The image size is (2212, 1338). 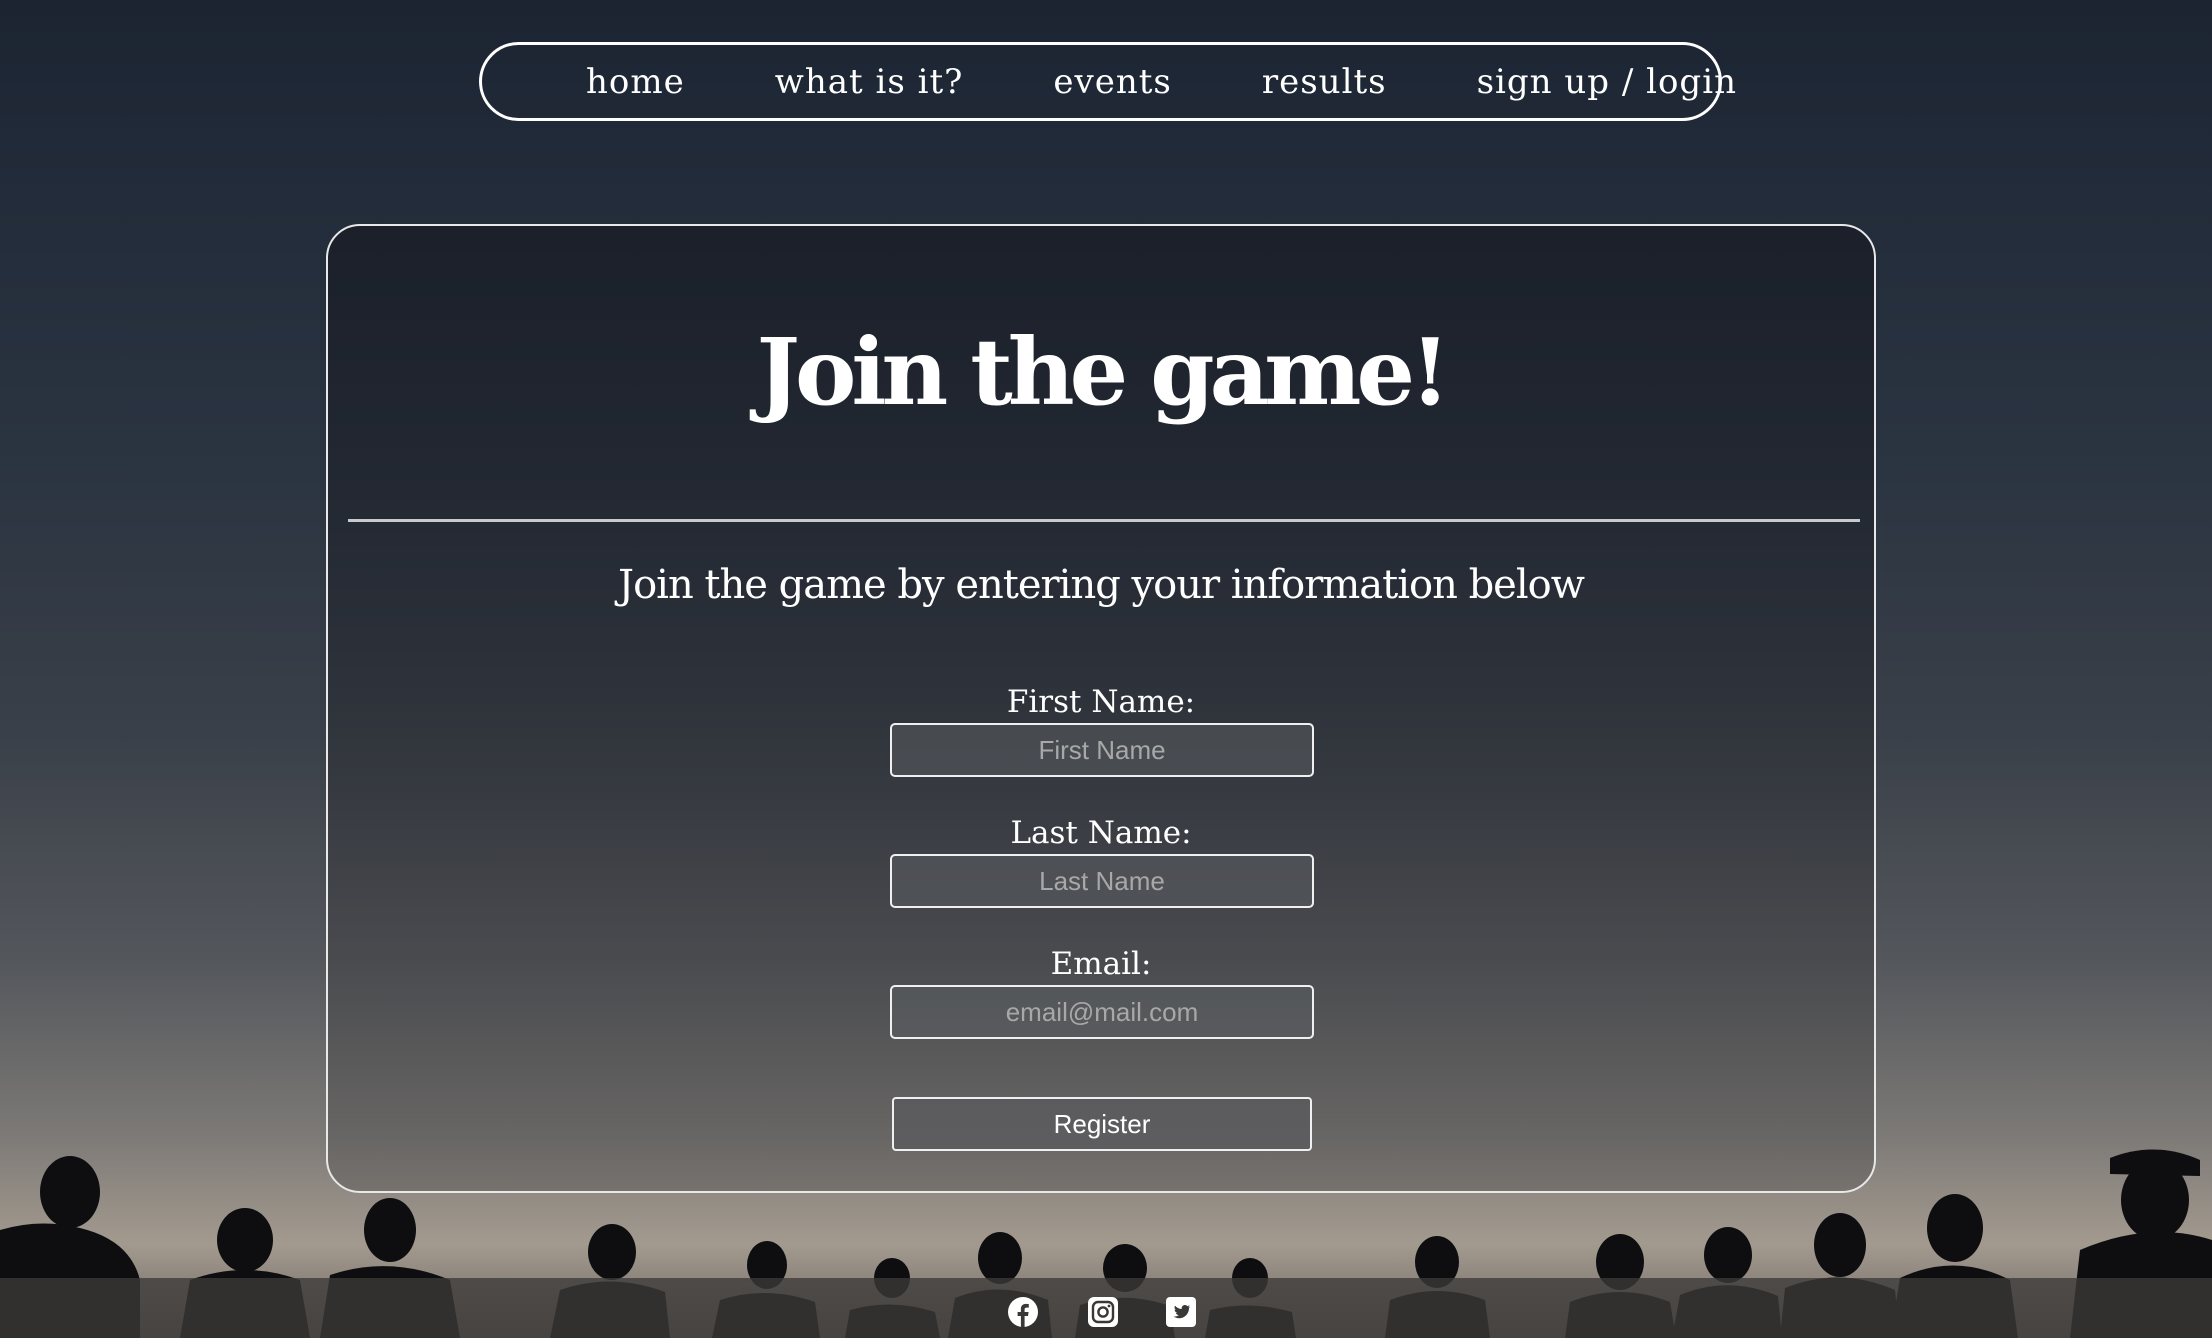 I want to click on nav-results-link: results, so click(x=1324, y=82).